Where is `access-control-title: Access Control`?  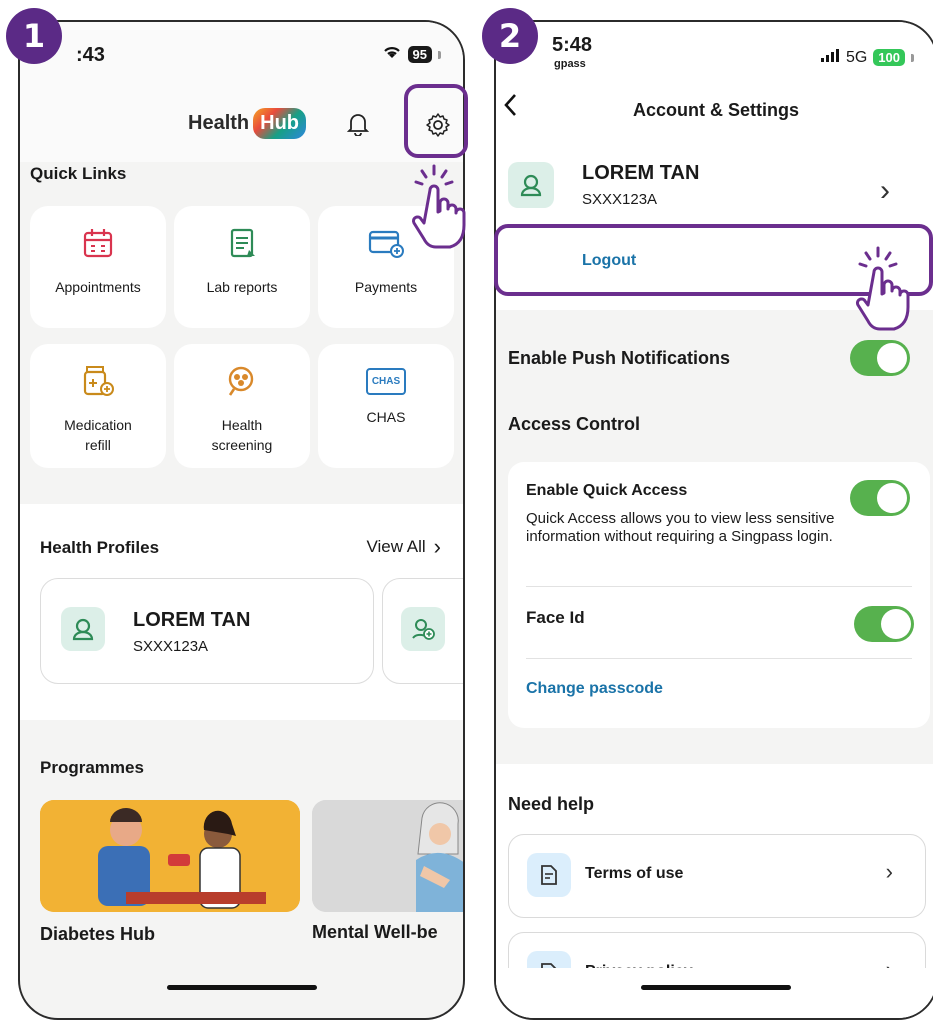
access-control-title: Access Control is located at coordinates (574, 424).